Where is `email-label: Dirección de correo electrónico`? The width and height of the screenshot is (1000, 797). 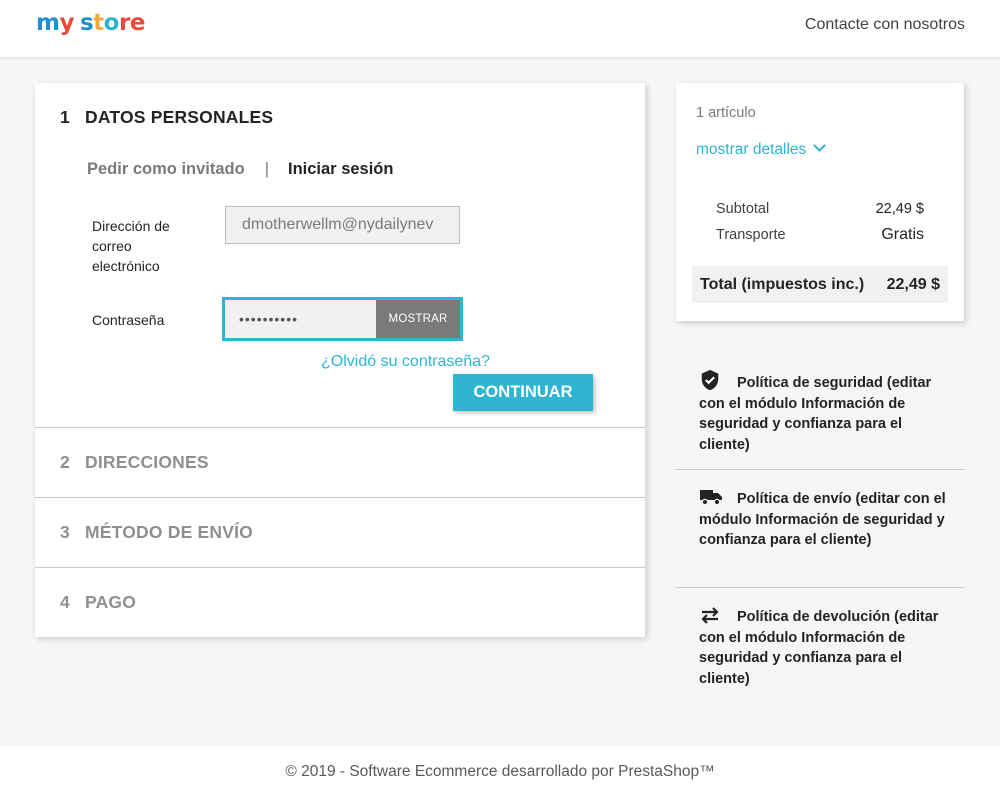
email-label: Dirección de correo electrónico is located at coordinates (131, 246).